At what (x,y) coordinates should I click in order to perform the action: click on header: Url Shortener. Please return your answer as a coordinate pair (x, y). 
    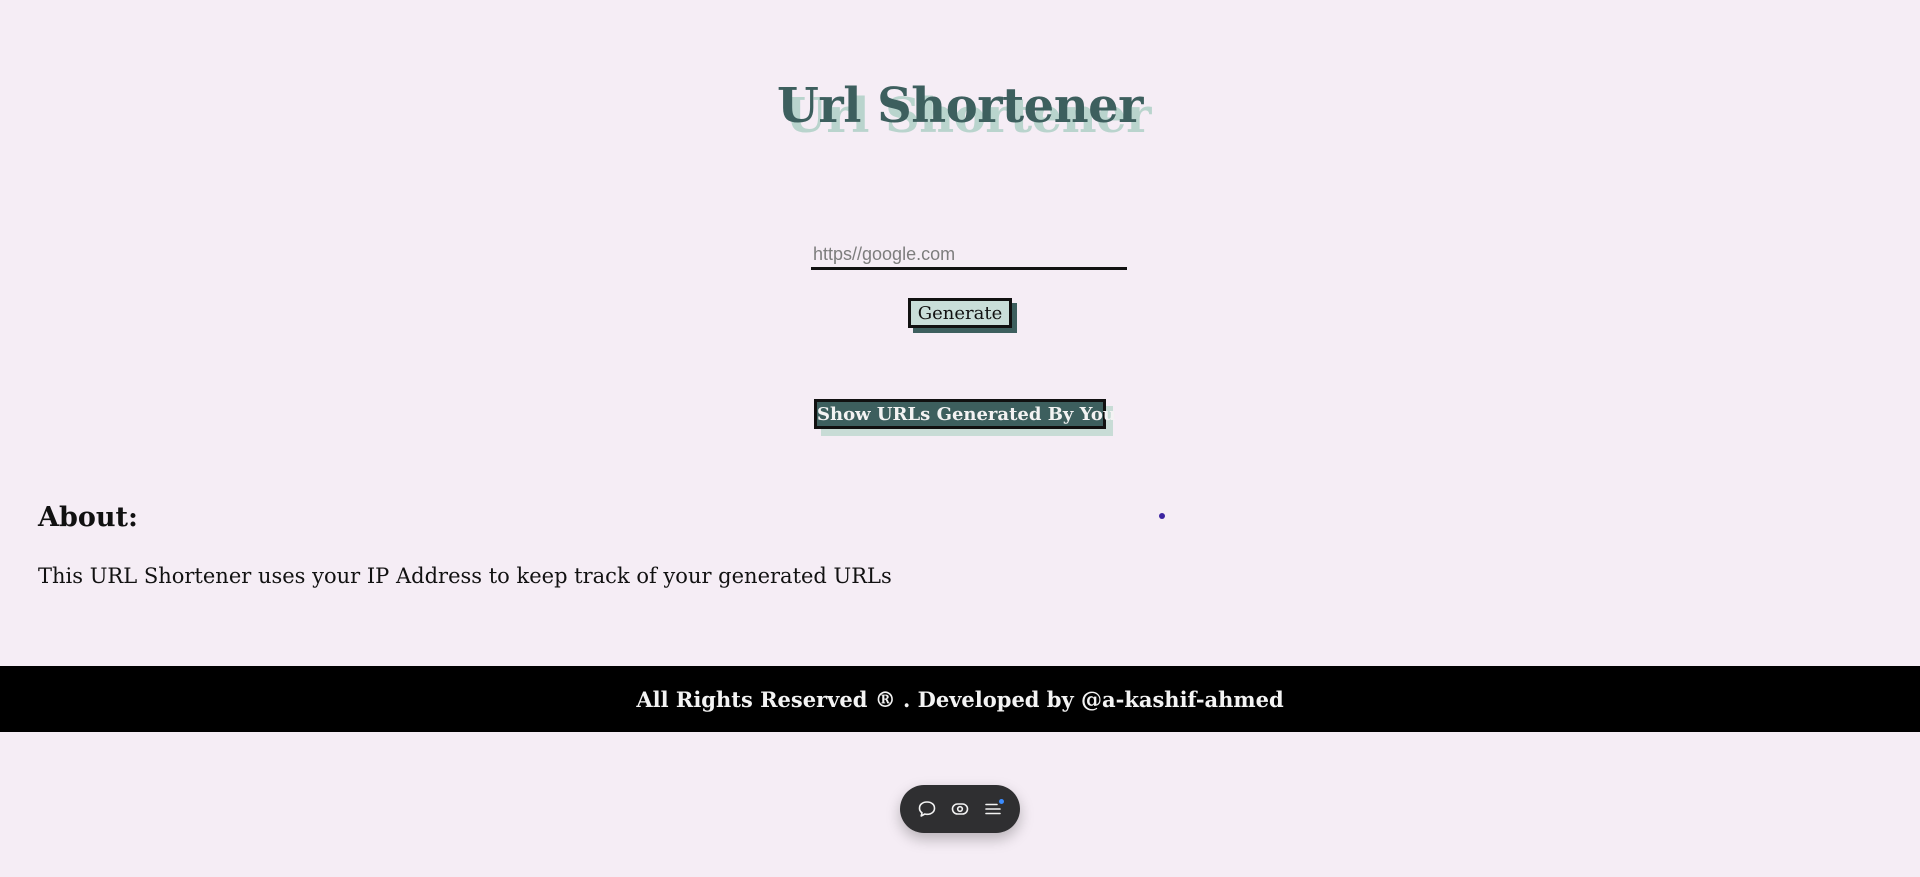
    Looking at the image, I should click on (960, 106).